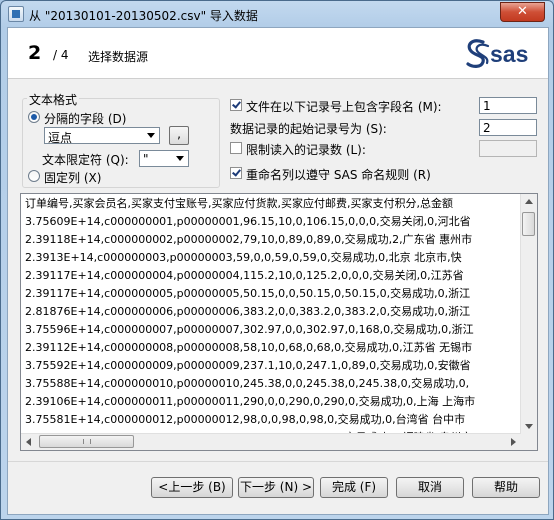 The height and width of the screenshot is (520, 554). What do you see at coordinates (522, 12) in the screenshot?
I see `close-button: ✕` at bounding box center [522, 12].